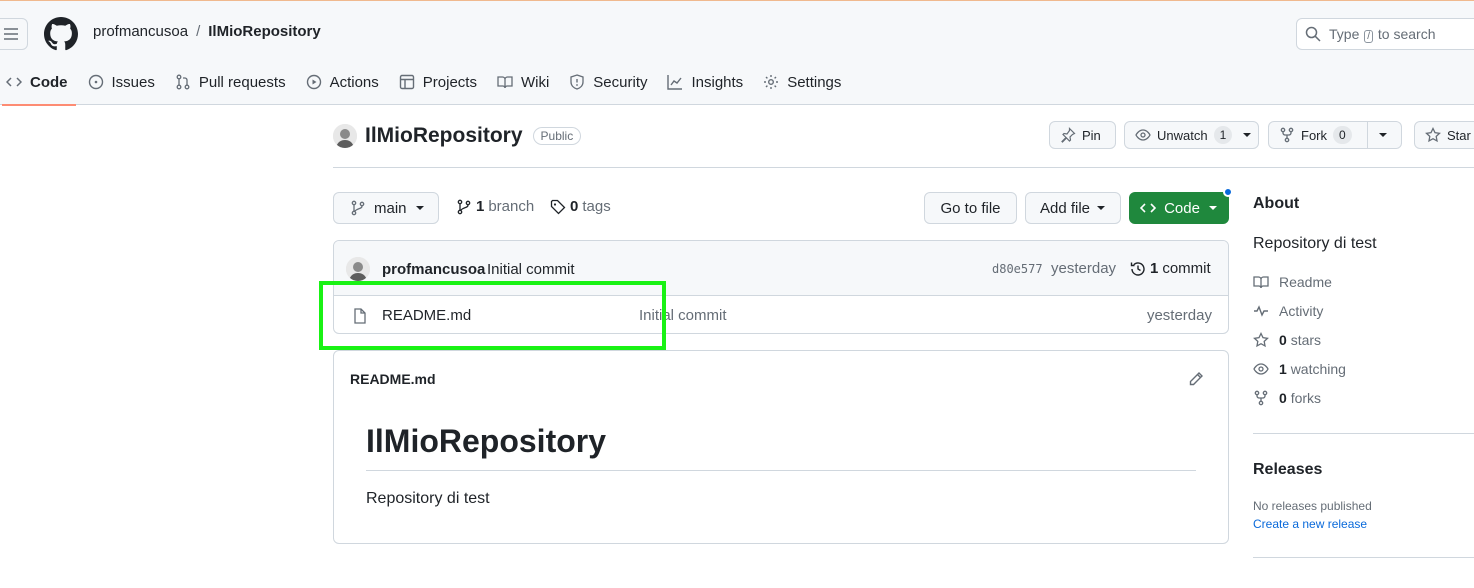 The image size is (1474, 588). Describe the element at coordinates (242, 82) in the screenshot. I see `tab-label: Pull requests` at that location.